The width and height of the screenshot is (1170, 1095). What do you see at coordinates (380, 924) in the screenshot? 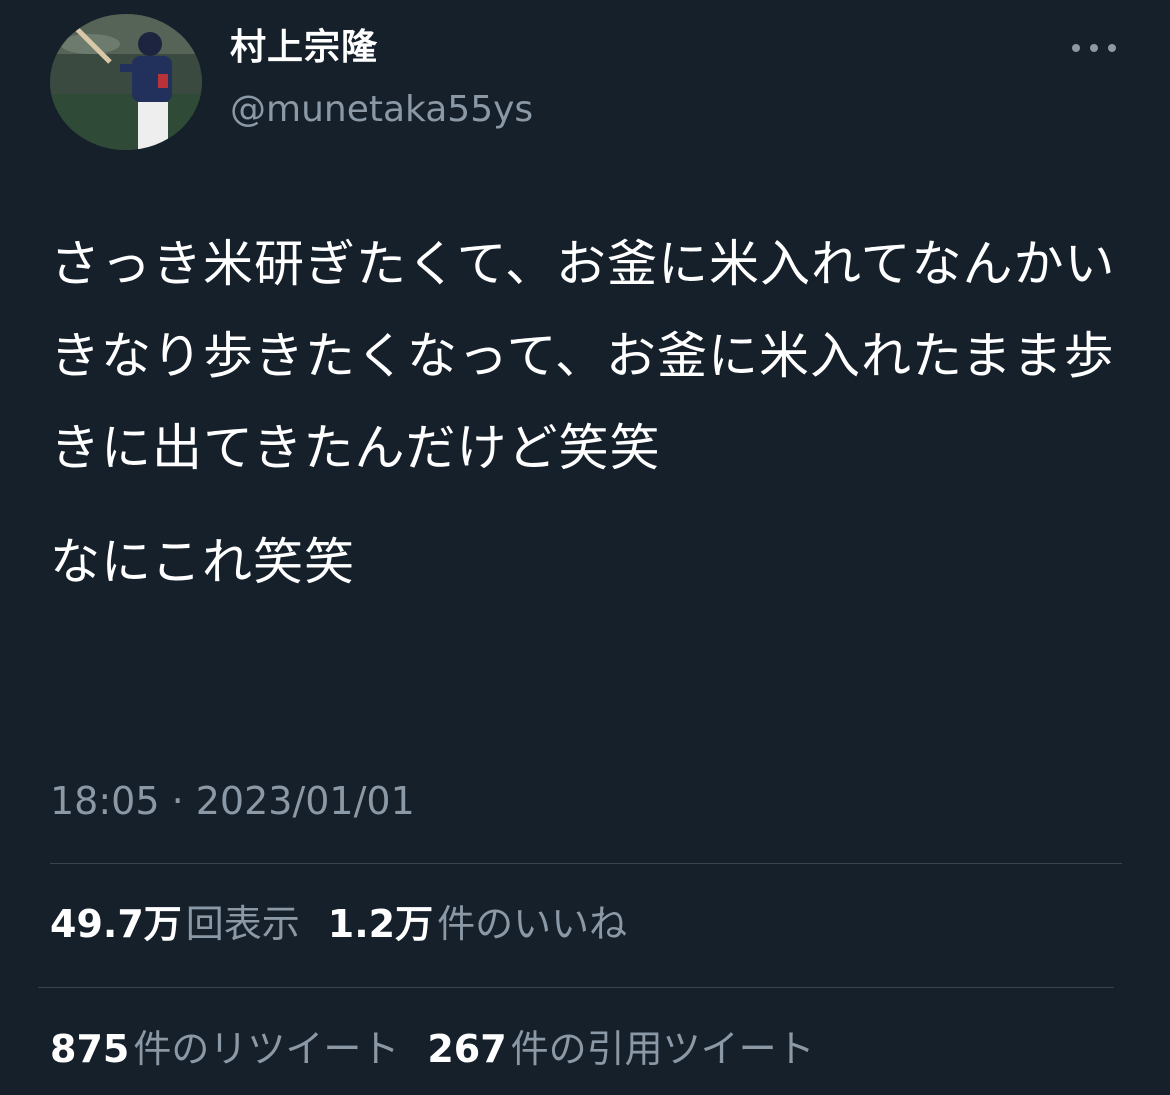
I see `likes-count: 1.2万` at bounding box center [380, 924].